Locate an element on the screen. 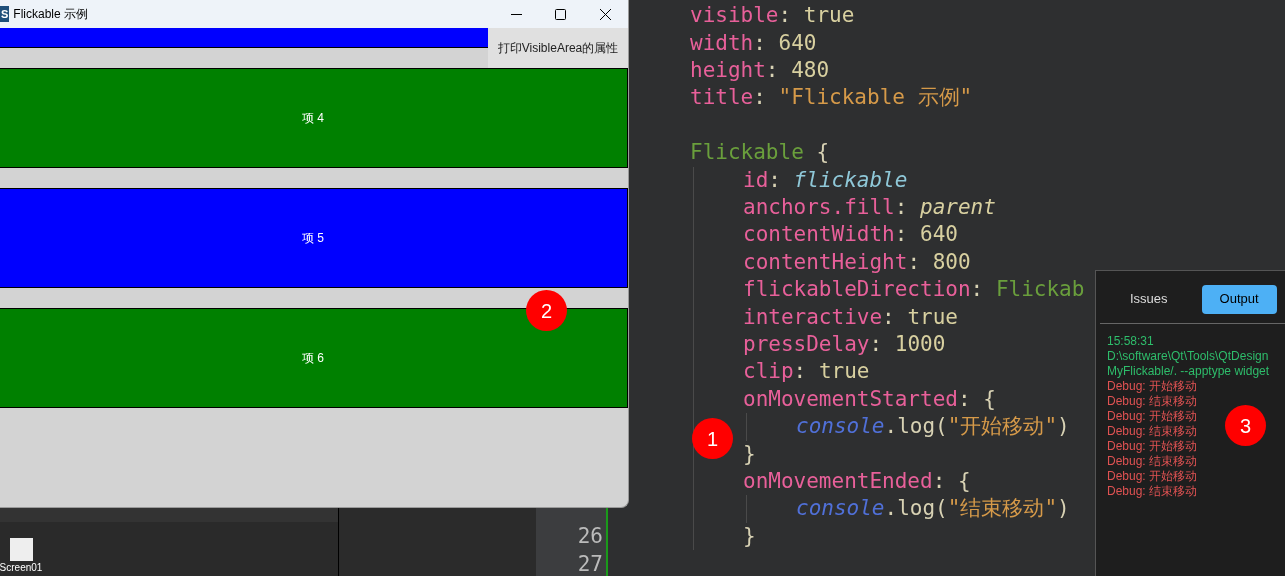  code-line: visible: true is located at coordinates (772, 16).